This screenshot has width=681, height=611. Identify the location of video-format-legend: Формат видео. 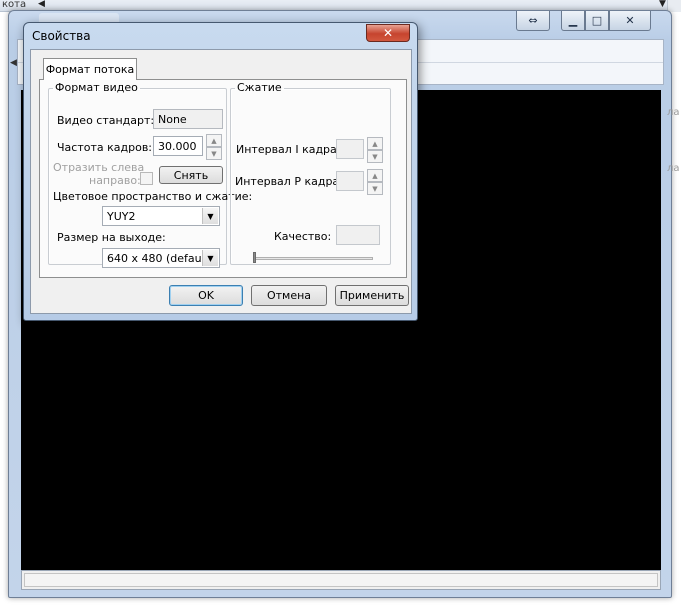
(96, 87).